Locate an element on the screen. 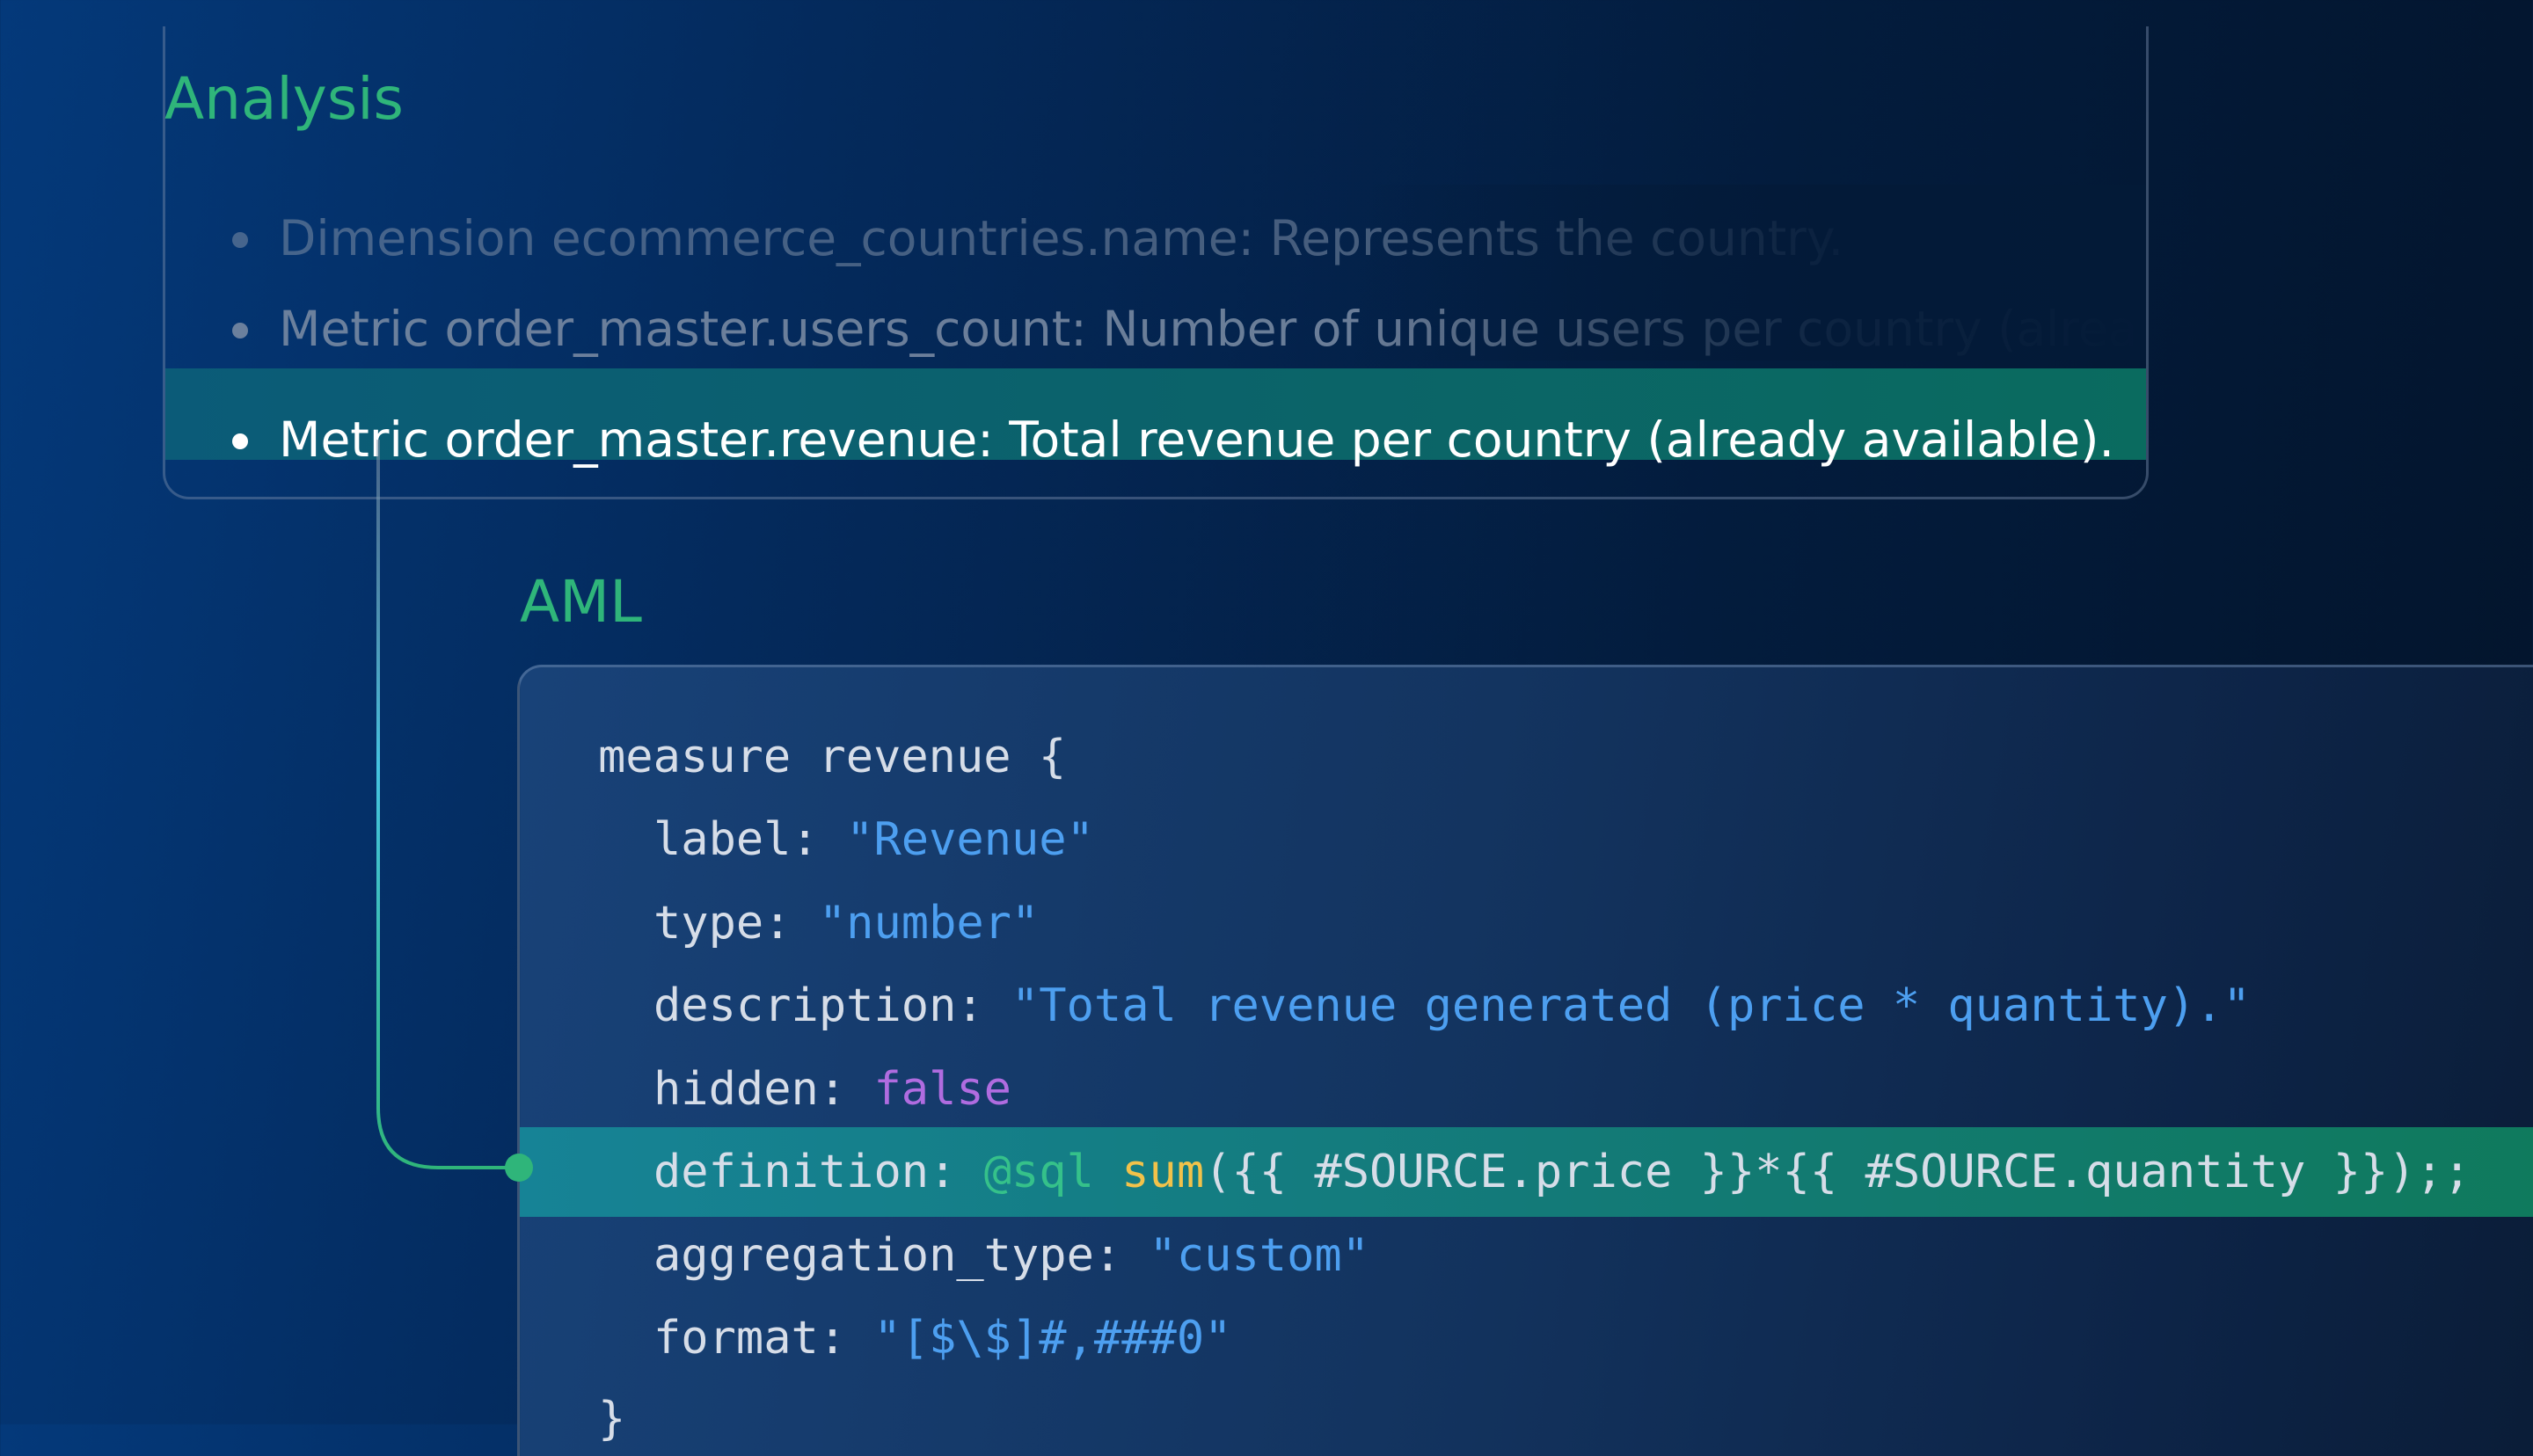  connector-dot-icon is located at coordinates (519, 1168).